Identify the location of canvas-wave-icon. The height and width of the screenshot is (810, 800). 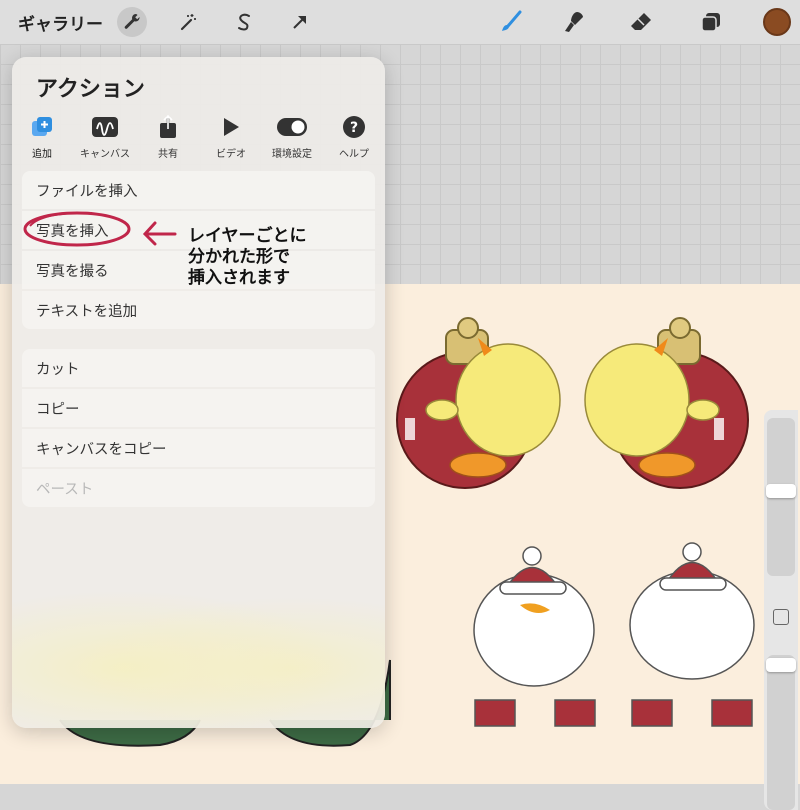
(105, 127).